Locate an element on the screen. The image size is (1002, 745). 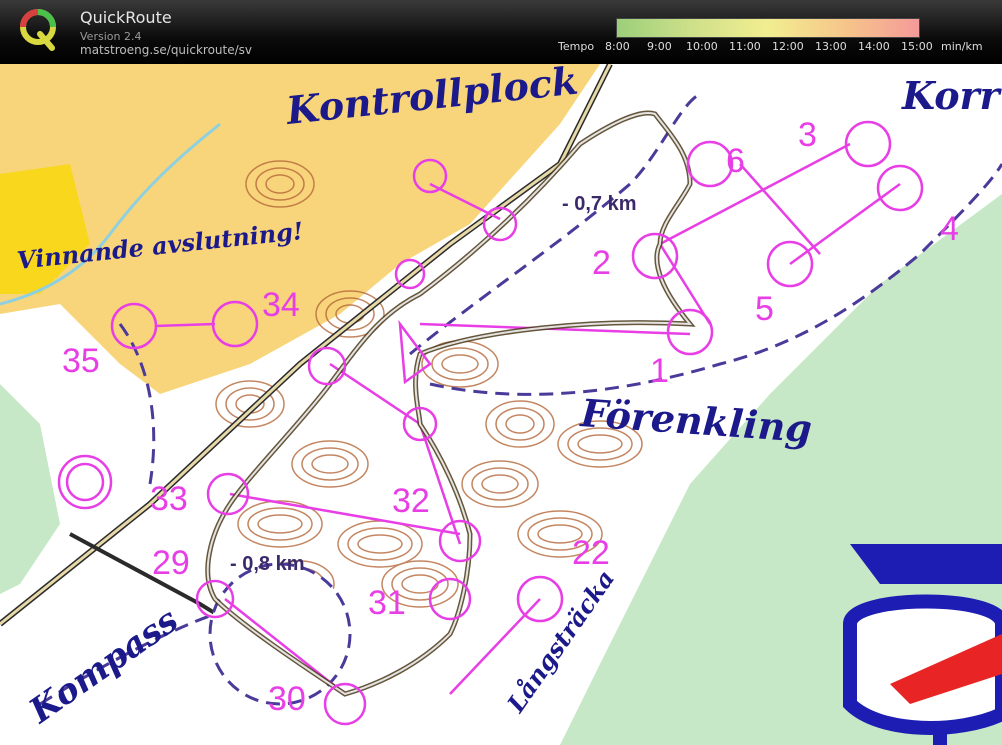
control-number: 5 is located at coordinates (764, 309).